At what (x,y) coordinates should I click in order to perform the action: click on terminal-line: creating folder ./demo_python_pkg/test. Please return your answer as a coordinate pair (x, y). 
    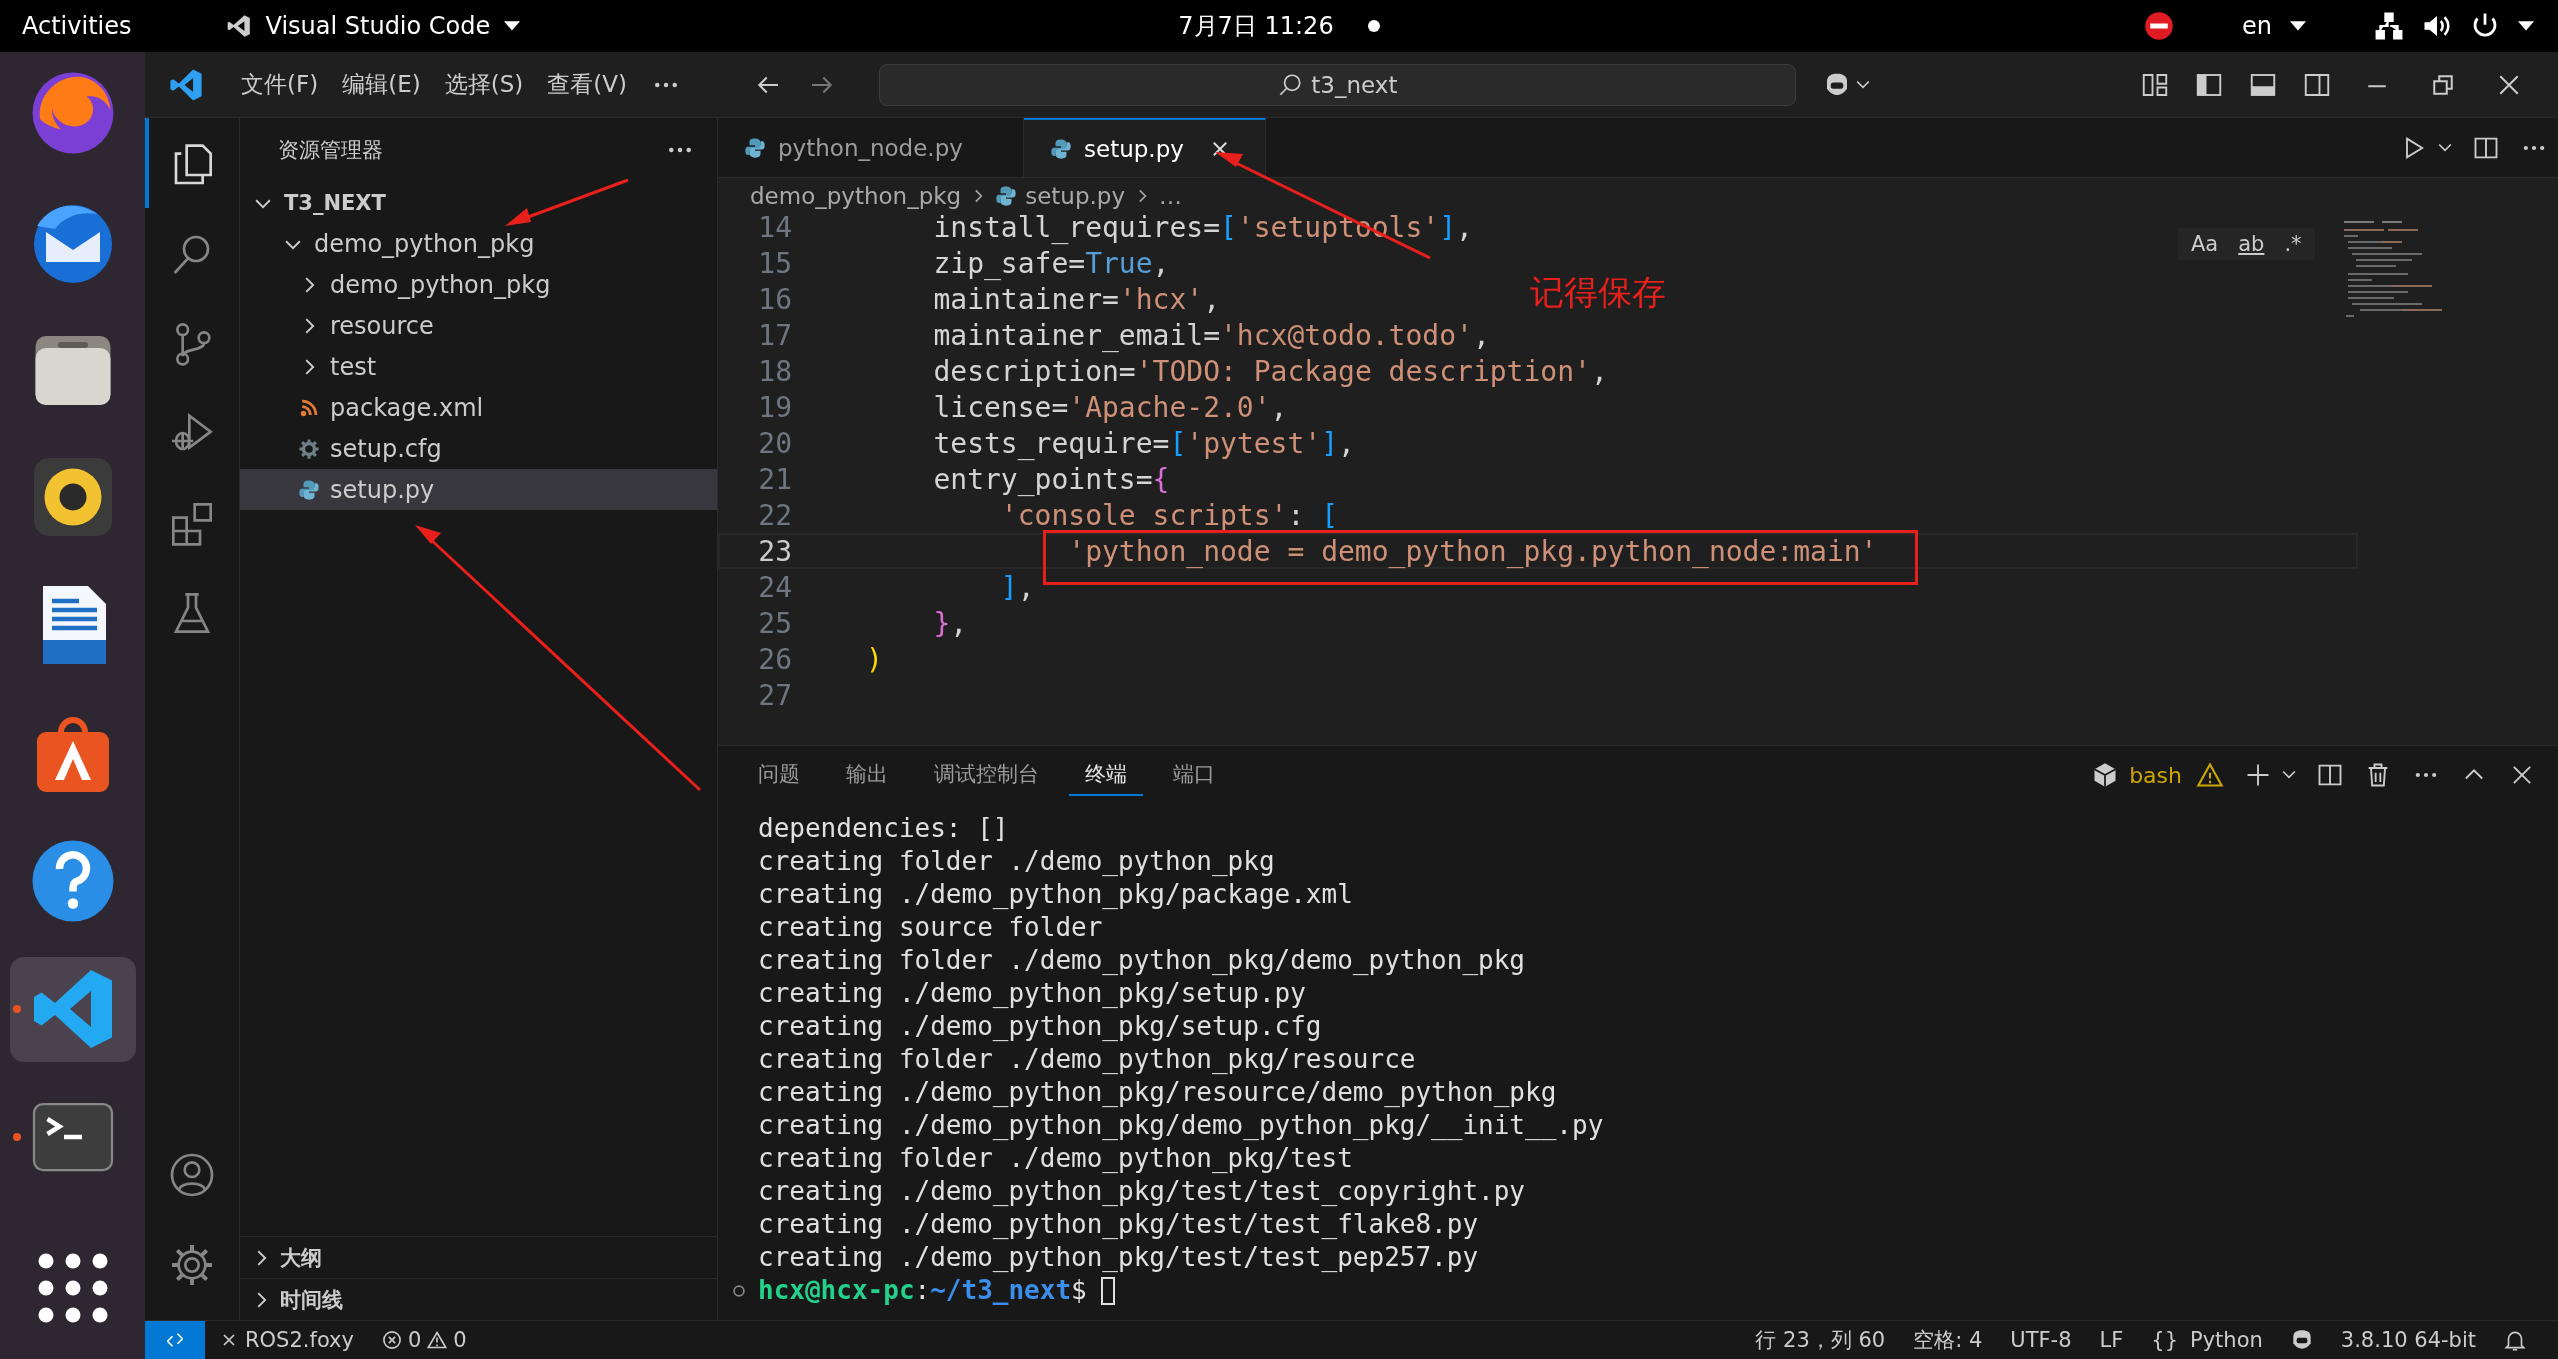
    Looking at the image, I should click on (1056, 1158).